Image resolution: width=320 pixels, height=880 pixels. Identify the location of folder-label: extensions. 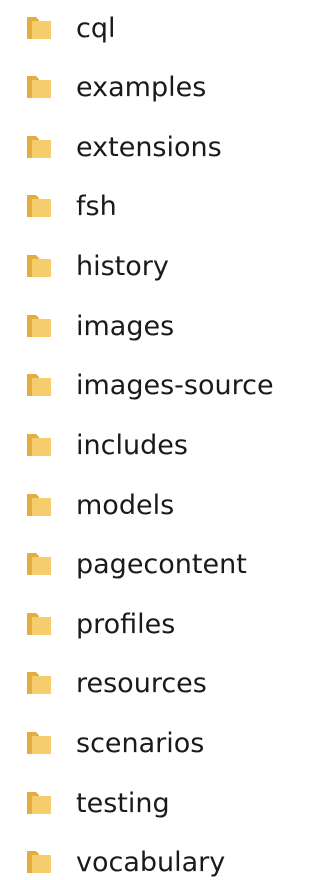
(149, 147).